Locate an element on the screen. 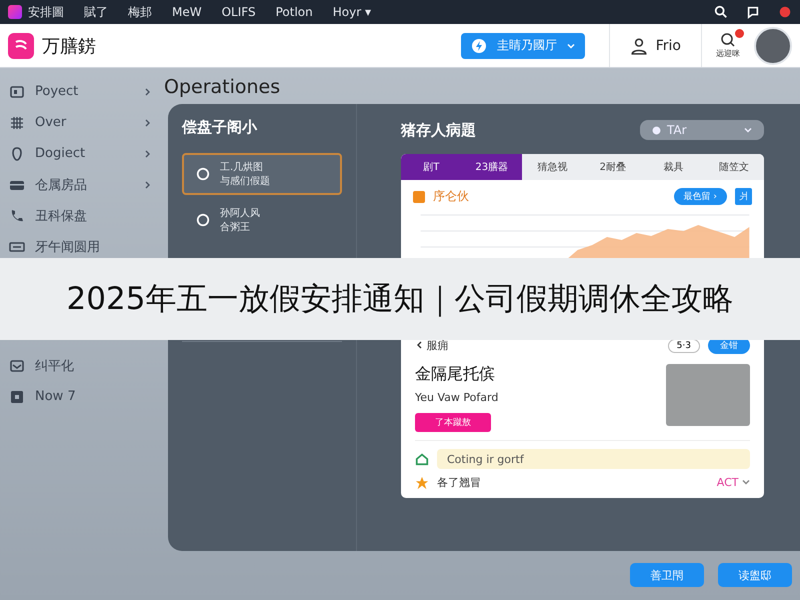 The height and width of the screenshot is (600, 800). chart-button: 最色留 › is located at coordinates (700, 196).